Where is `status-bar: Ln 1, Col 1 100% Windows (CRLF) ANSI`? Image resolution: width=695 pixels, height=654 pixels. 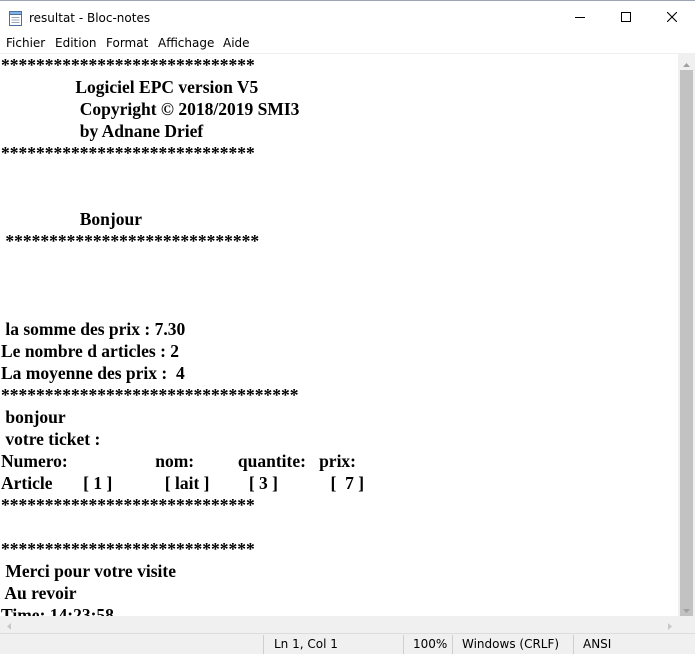 status-bar: Ln 1, Col 1 100% Windows (CRLF) ANSI is located at coordinates (347, 643).